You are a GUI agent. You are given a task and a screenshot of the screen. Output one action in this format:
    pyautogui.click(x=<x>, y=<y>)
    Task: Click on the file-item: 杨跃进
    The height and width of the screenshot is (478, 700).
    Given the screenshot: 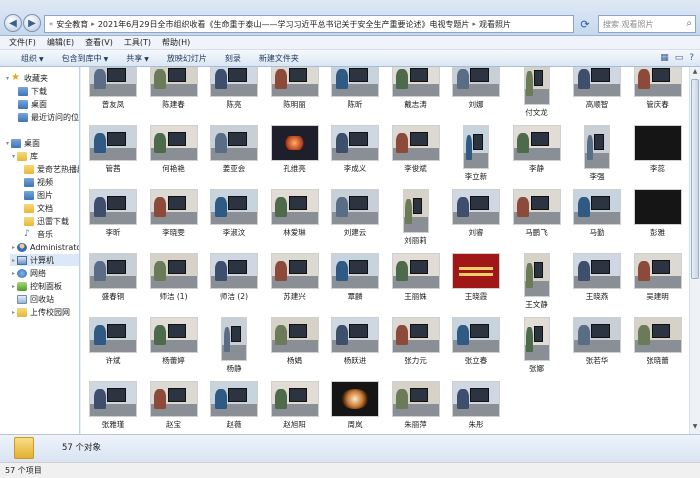 What is the action you would take?
    pyautogui.click(x=355, y=347)
    